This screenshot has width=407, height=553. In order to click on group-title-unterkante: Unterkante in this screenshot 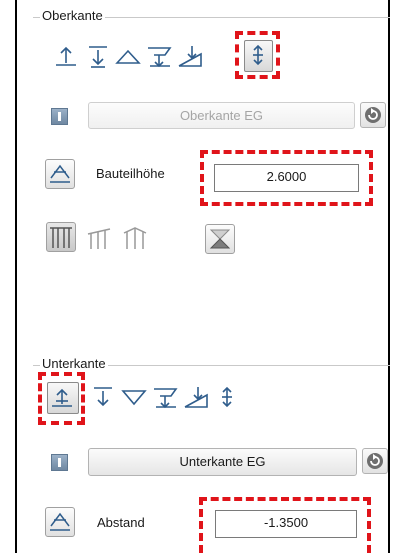, I will do `click(74, 363)`.